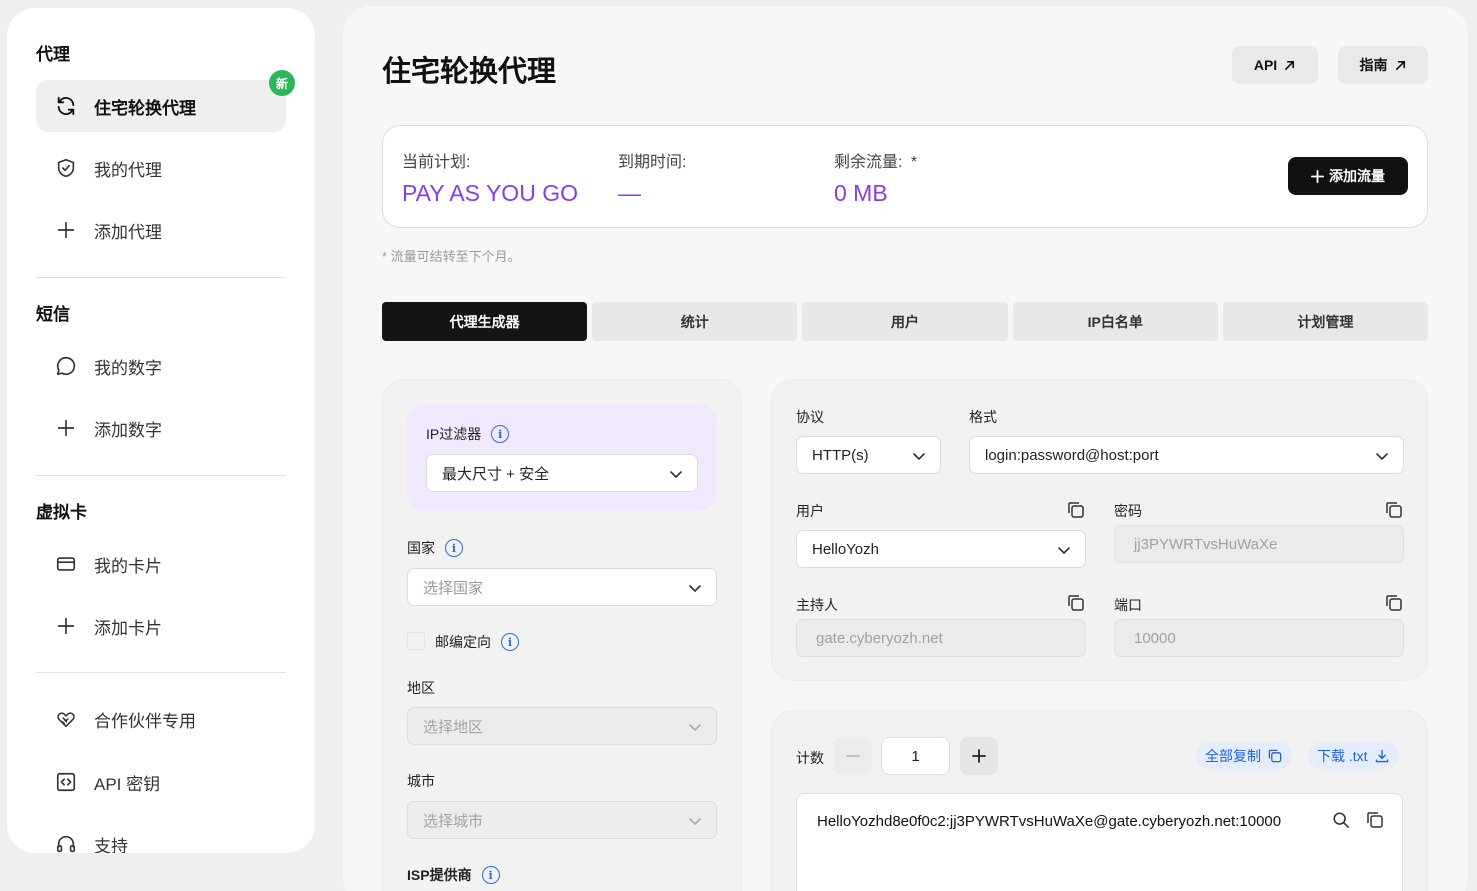 This screenshot has width=1477, height=891. Describe the element at coordinates (562, 473) in the screenshot. I see `ip-filter-select: 最大尺寸 + 安全` at that location.